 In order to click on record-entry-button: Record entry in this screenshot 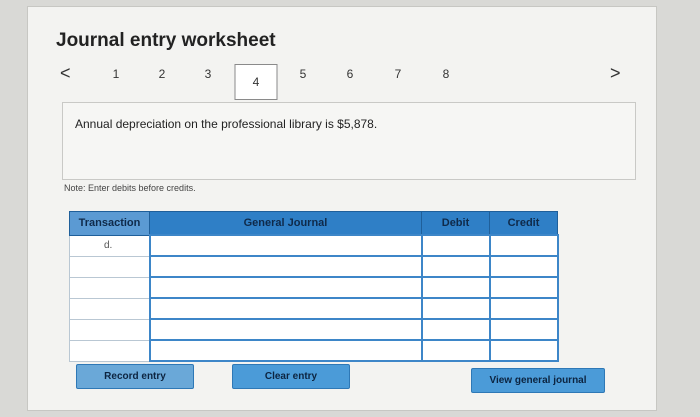, I will do `click(135, 376)`.